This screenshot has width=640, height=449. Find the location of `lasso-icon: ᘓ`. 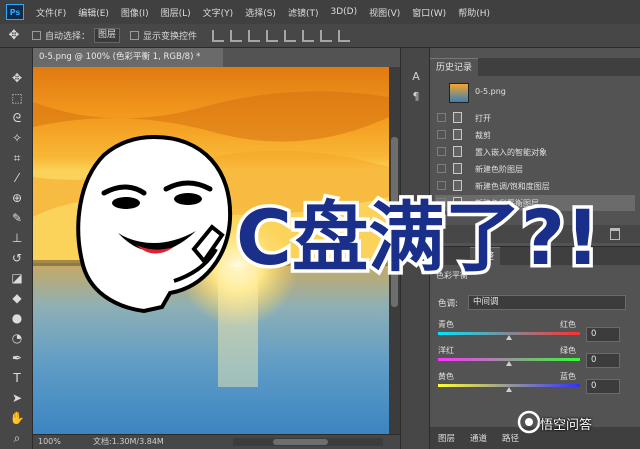

lasso-icon: ᘓ is located at coordinates (17, 118).